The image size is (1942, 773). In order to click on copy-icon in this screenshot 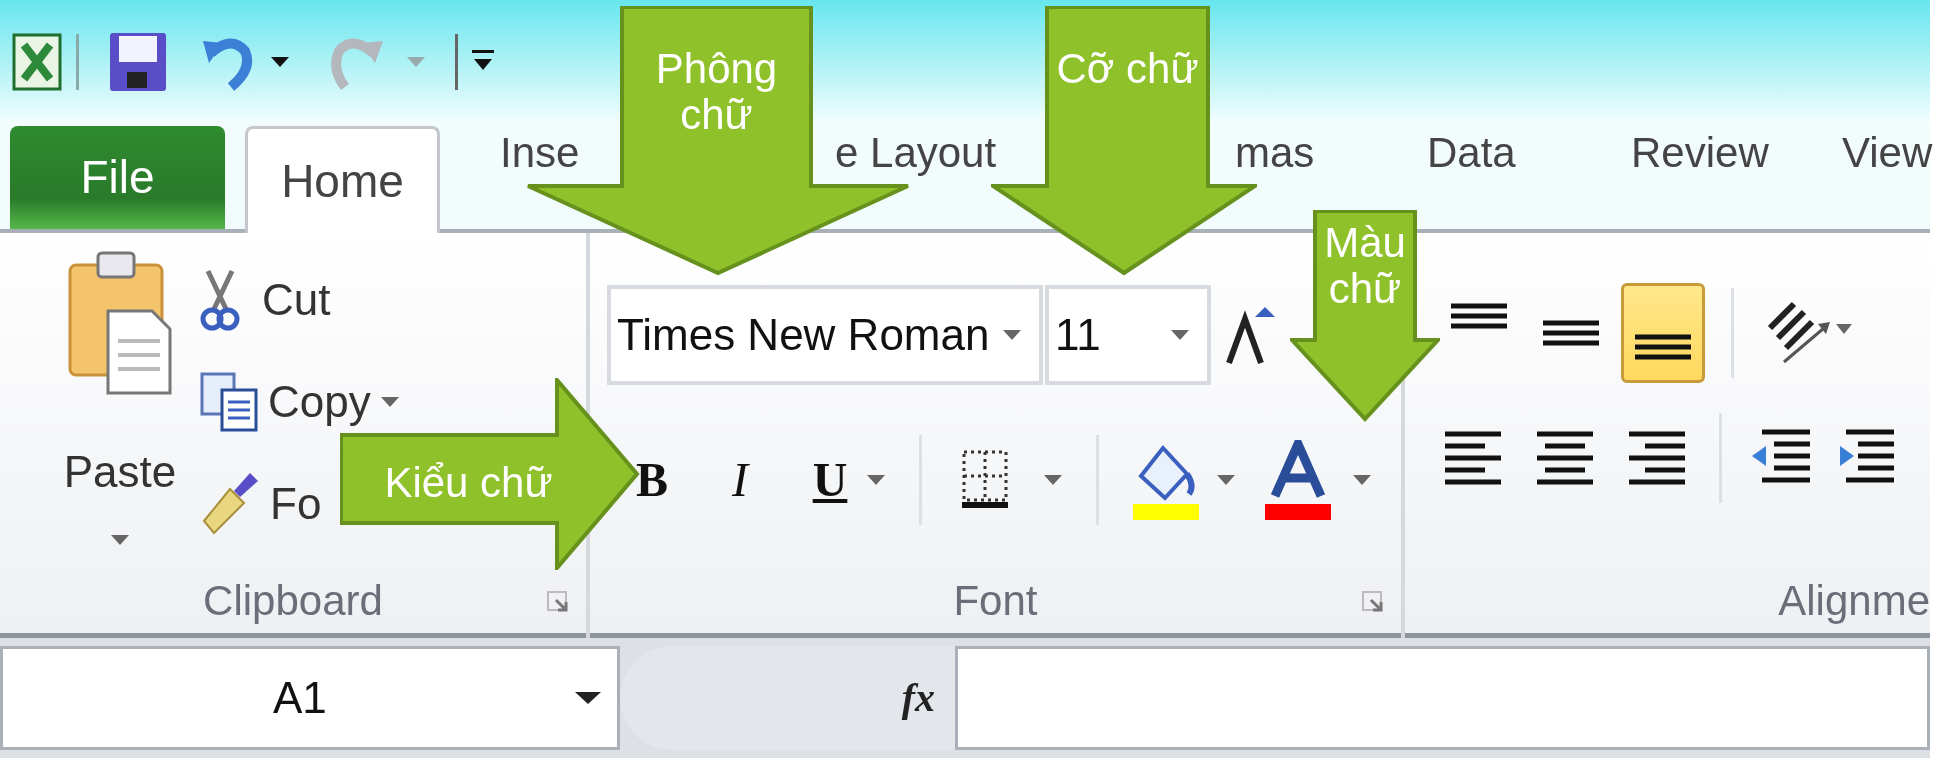, I will do `click(229, 402)`.